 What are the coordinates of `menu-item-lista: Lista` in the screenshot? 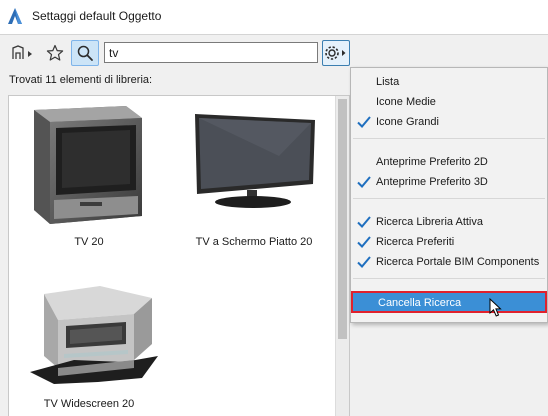 It's located at (449, 82).